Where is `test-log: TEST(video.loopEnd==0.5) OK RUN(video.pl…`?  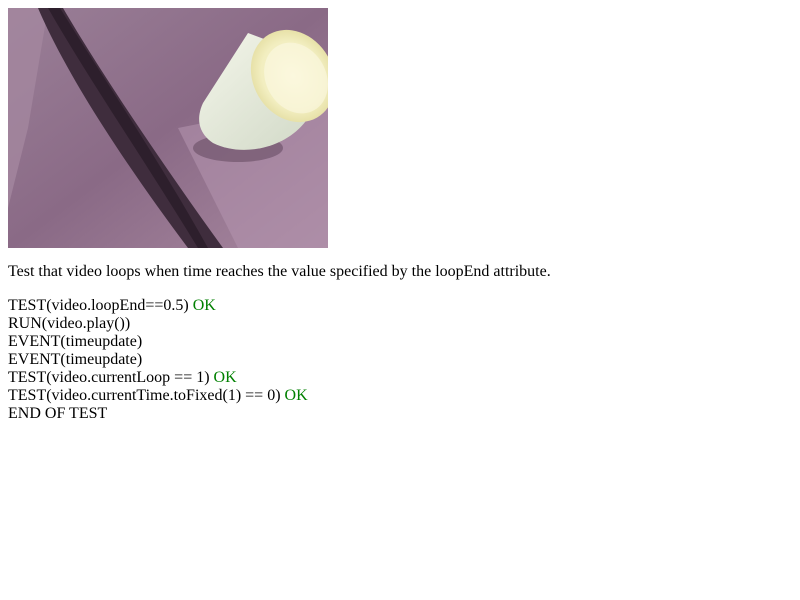
test-log: TEST(video.loopEnd==0.5) OK RUN(video.pl… is located at coordinates (158, 360).